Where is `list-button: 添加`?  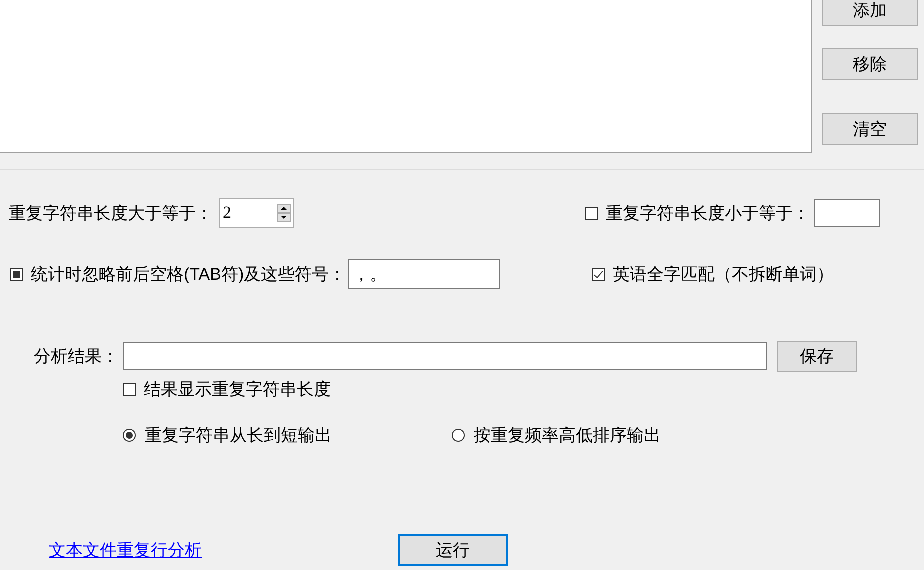 list-button: 添加 is located at coordinates (870, 13).